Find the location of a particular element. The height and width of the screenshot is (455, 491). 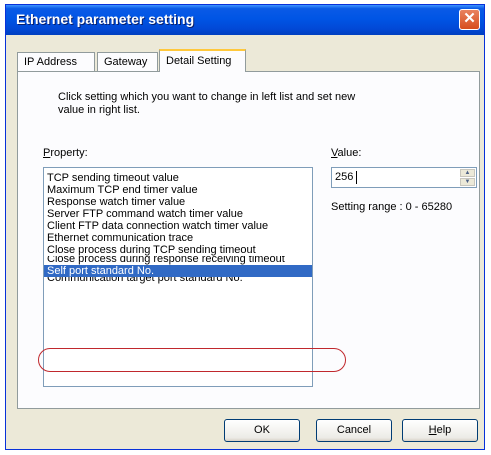

close-icon: ✕ is located at coordinates (469, 18).